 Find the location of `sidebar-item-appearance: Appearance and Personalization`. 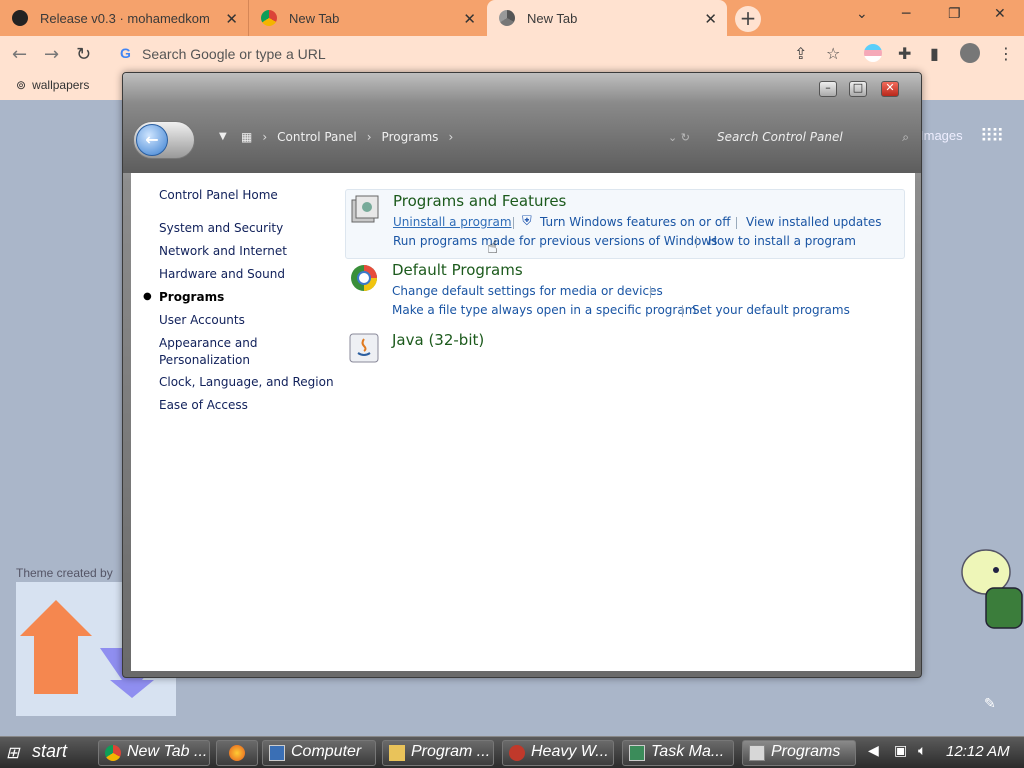

sidebar-item-appearance: Appearance and Personalization is located at coordinates (214, 352).